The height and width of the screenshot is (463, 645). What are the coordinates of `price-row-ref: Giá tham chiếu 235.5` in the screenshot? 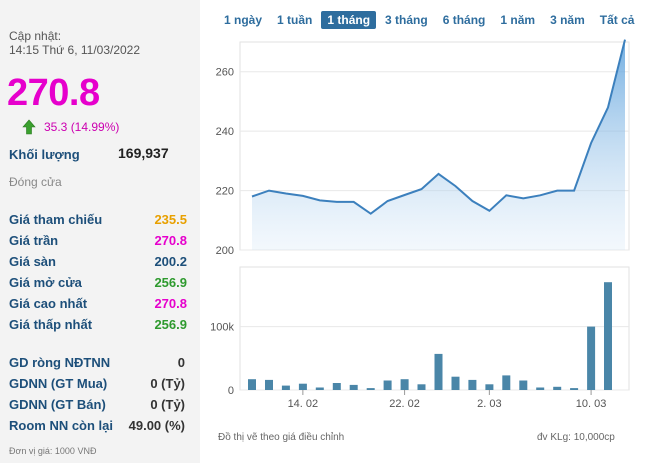 It's located at (98, 221).